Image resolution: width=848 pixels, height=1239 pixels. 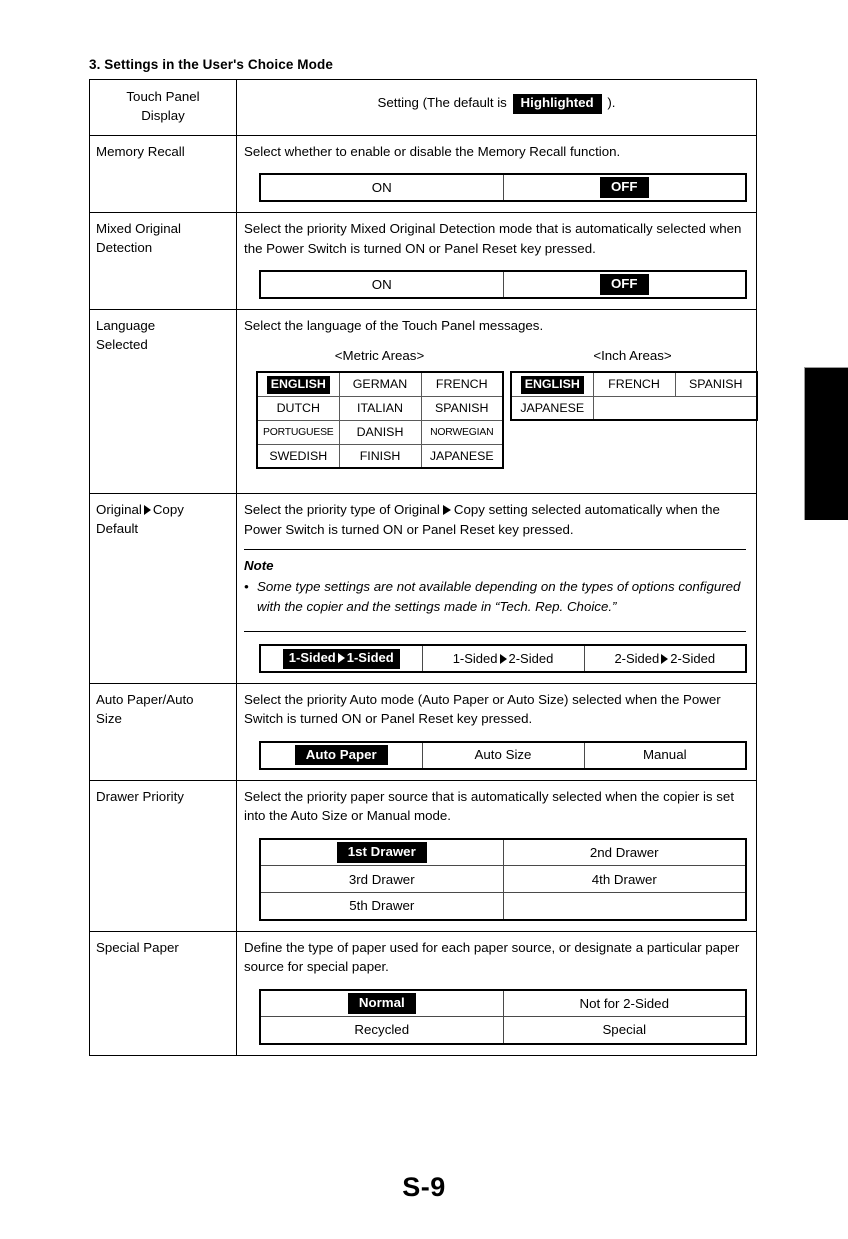 I want to click on row-label-drawer-priority: Drawer Priority, so click(x=163, y=855).